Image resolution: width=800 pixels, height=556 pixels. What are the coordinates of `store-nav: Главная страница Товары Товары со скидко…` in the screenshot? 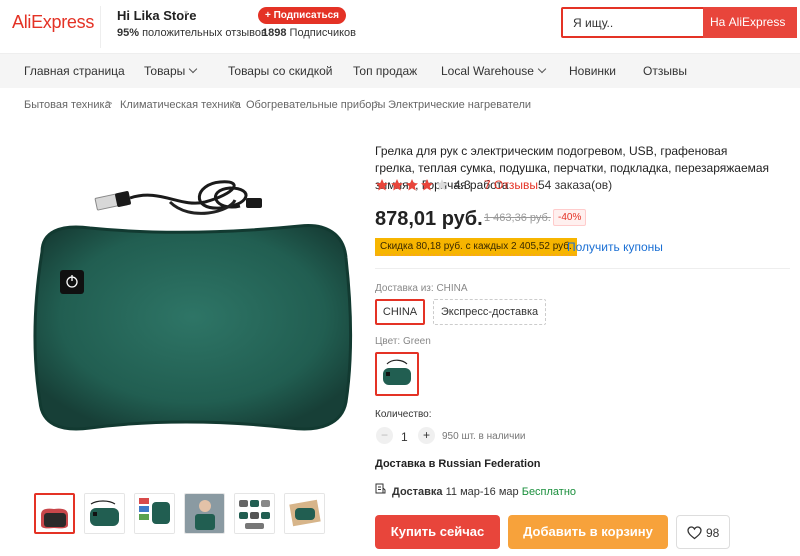 It's located at (400, 71).